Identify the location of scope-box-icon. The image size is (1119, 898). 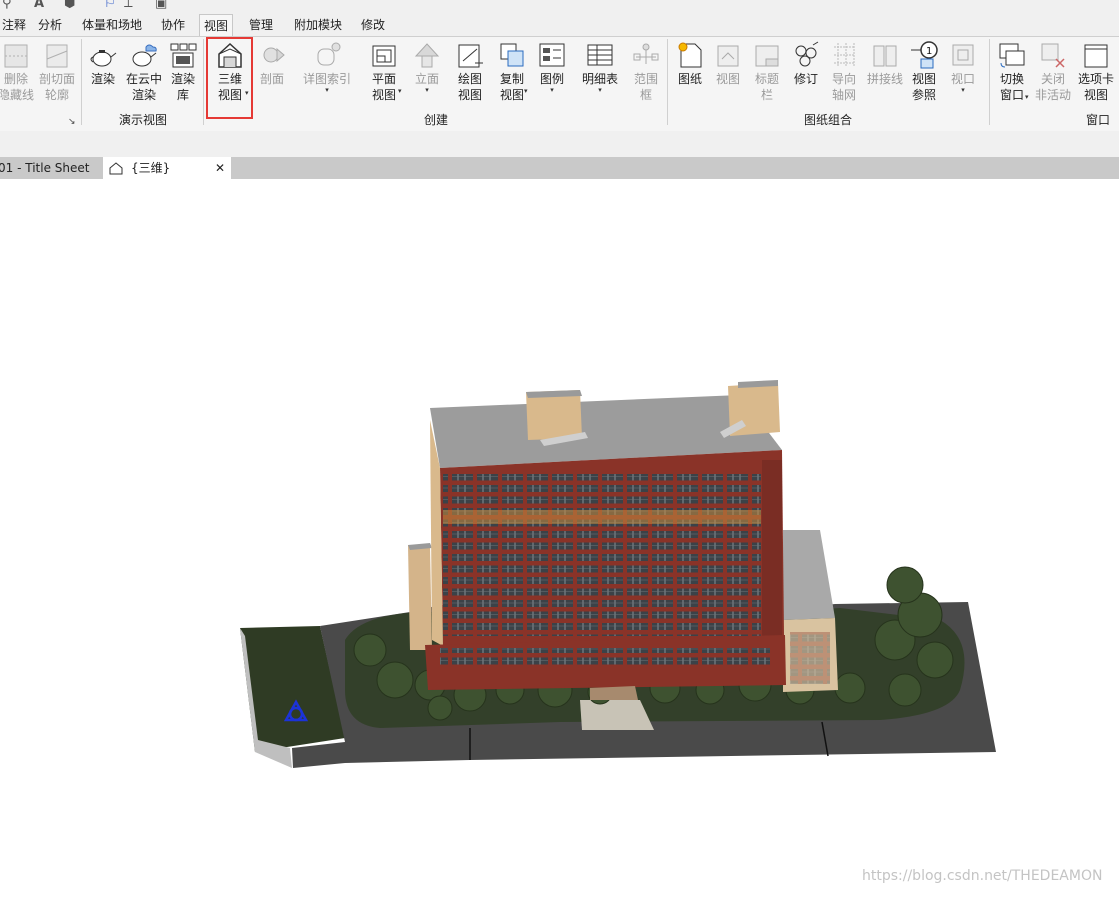
(646, 53).